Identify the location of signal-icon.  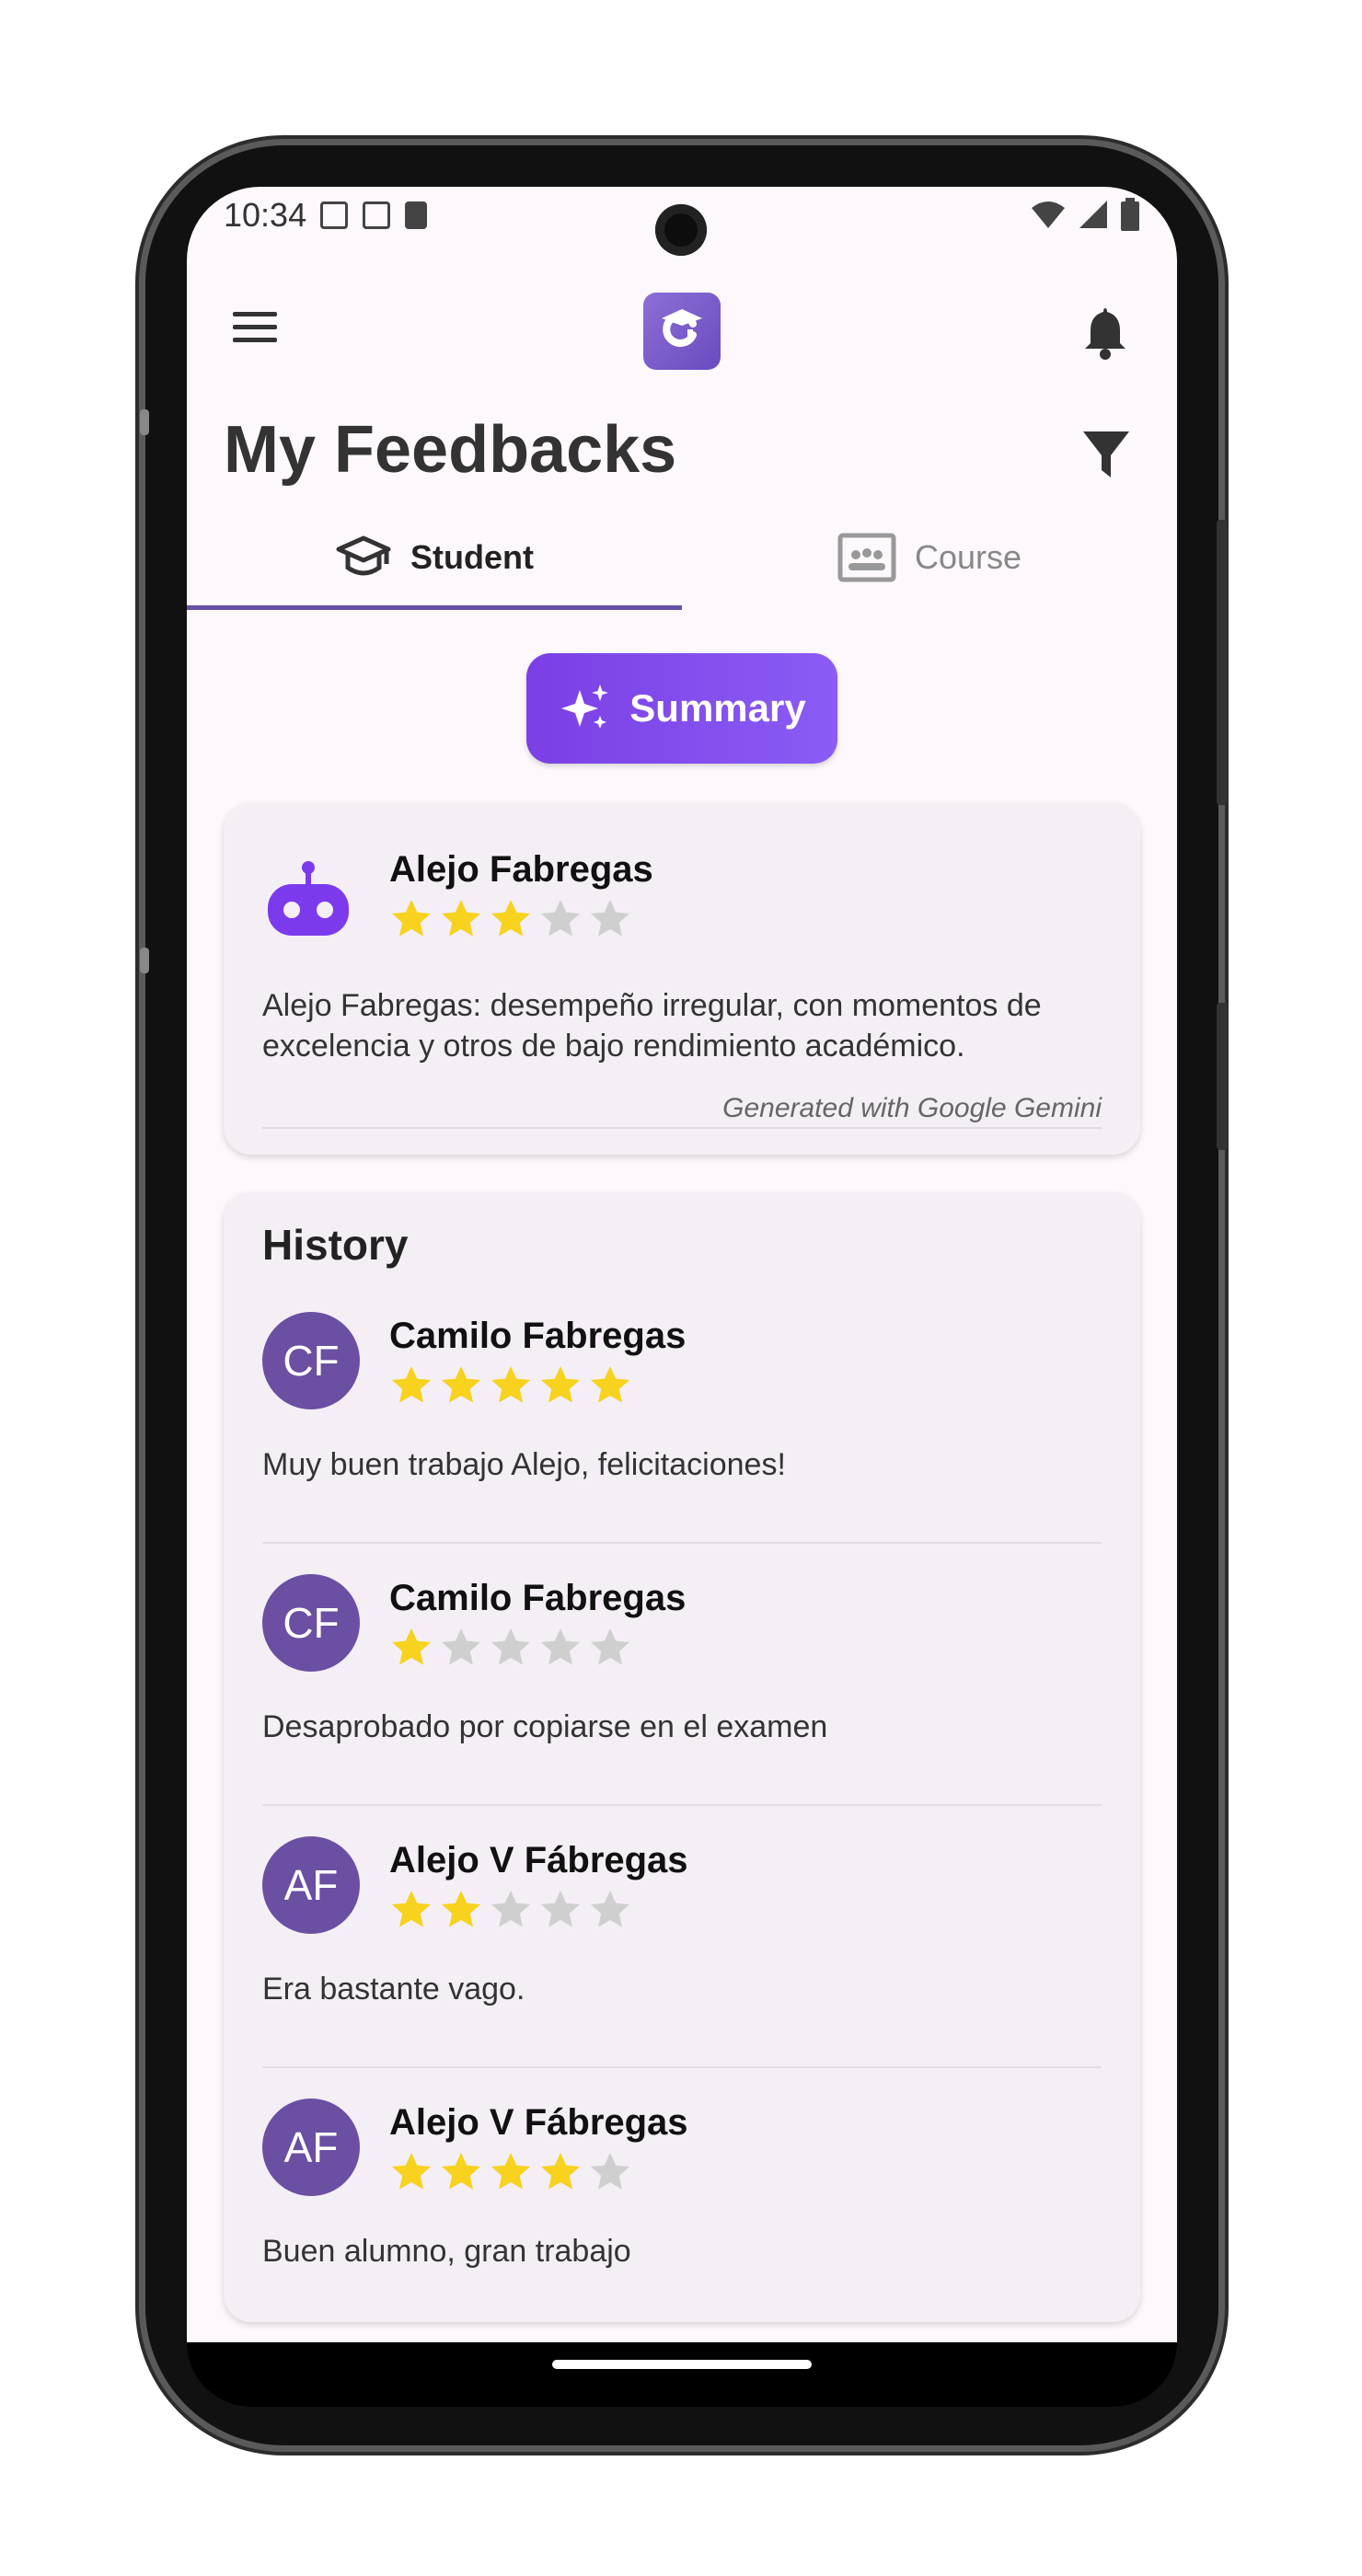
(1093, 214).